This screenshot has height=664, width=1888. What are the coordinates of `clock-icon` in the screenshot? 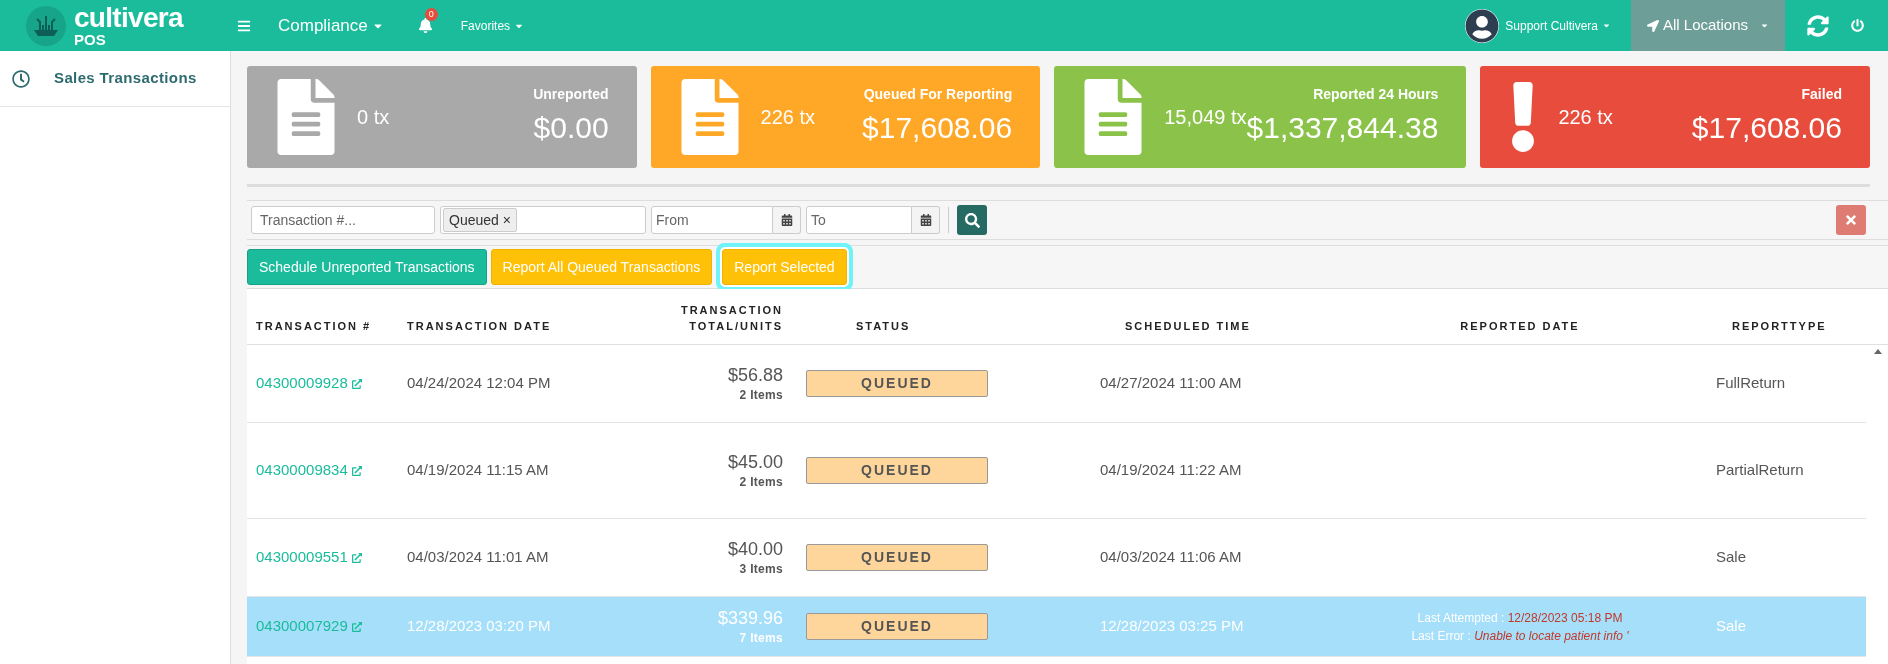 It's located at (21, 78).